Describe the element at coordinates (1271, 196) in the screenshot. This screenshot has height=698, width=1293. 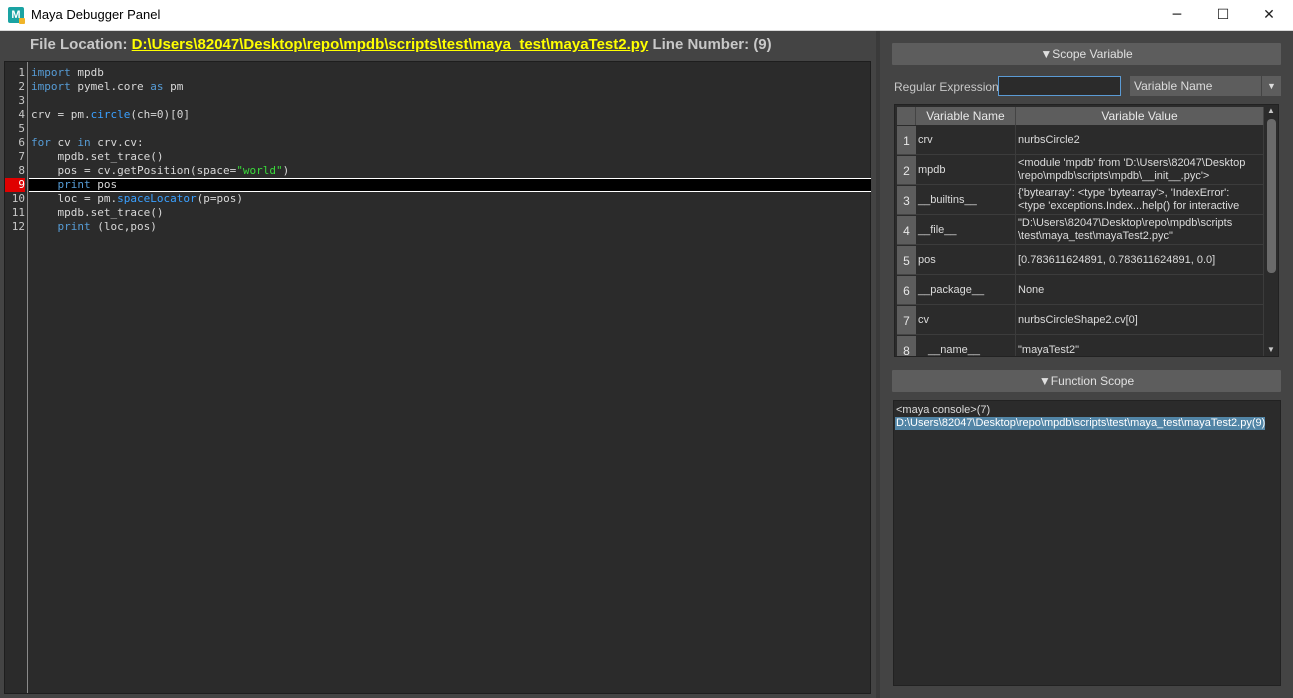
I see `scrollbar-thumb` at that location.